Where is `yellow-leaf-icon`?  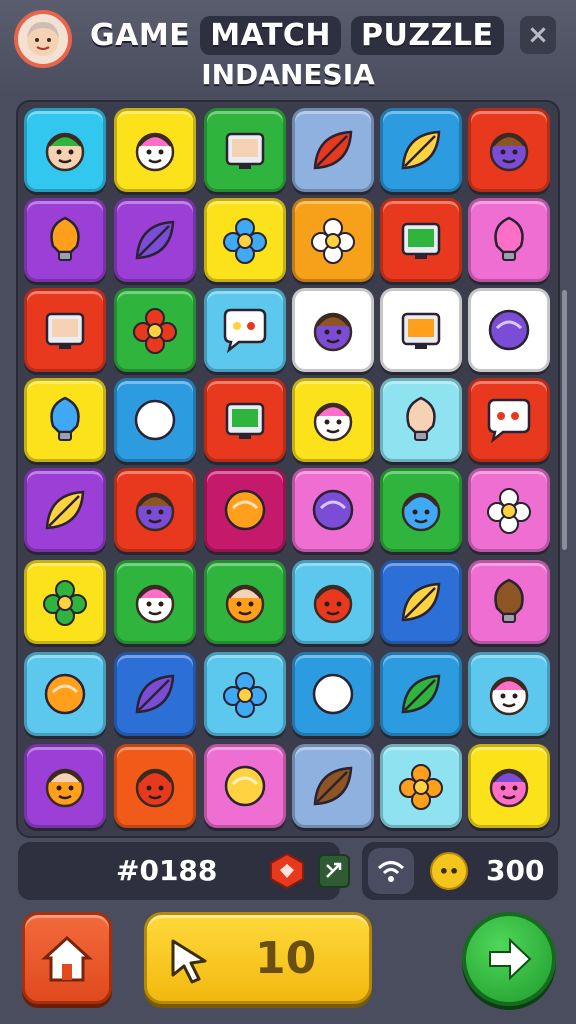
yellow-leaf-icon is located at coordinates (65, 510).